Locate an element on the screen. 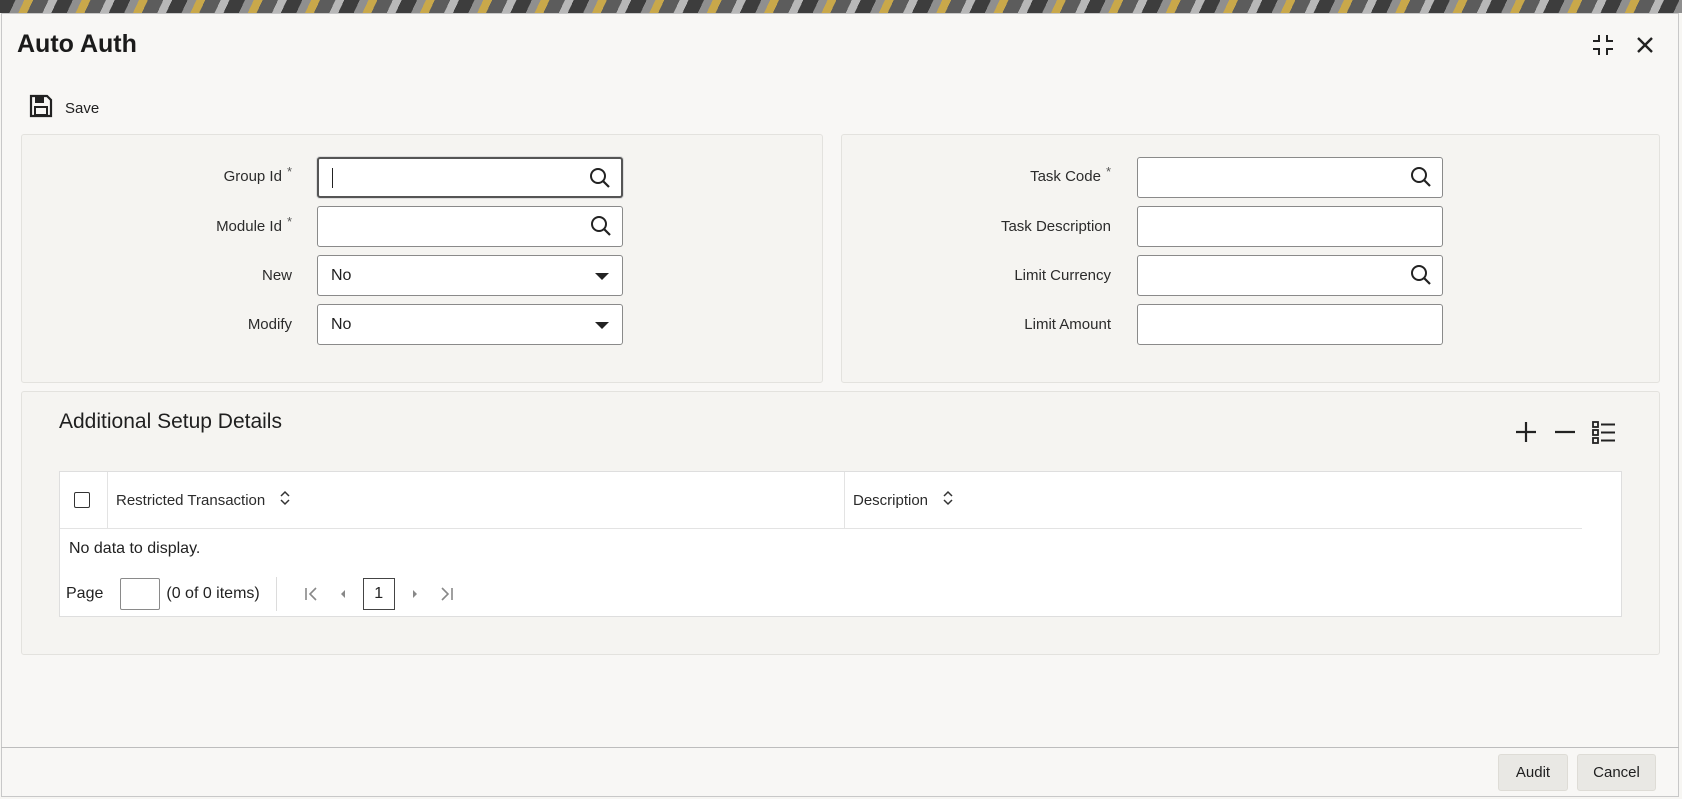 Image resolution: width=1682 pixels, height=799 pixels. maximize-icon is located at coordinates (1603, 45).